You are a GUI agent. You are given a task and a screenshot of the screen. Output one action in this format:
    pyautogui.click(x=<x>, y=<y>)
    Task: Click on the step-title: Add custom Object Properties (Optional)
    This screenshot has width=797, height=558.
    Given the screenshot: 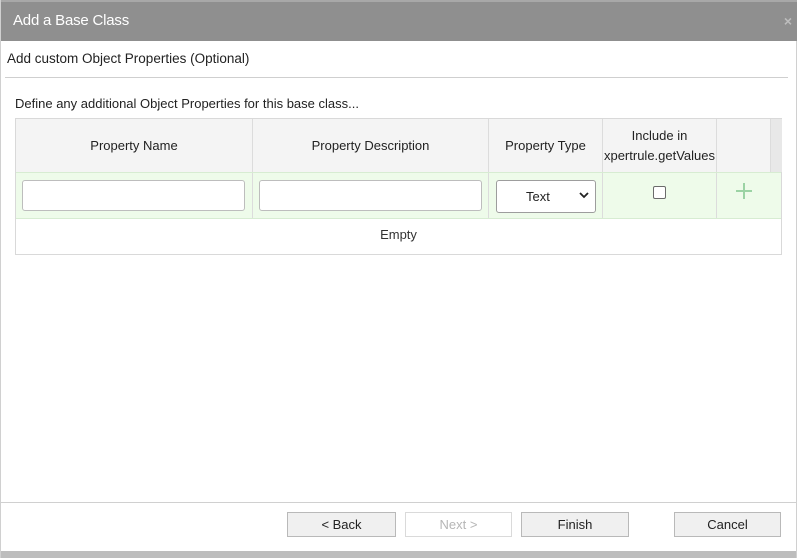 What is the action you would take?
    pyautogui.click(x=128, y=58)
    